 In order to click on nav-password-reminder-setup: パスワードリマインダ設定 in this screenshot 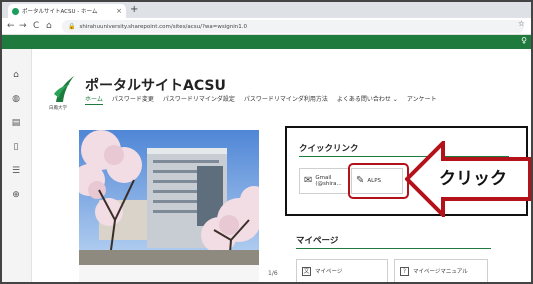, I will do `click(199, 99)`.